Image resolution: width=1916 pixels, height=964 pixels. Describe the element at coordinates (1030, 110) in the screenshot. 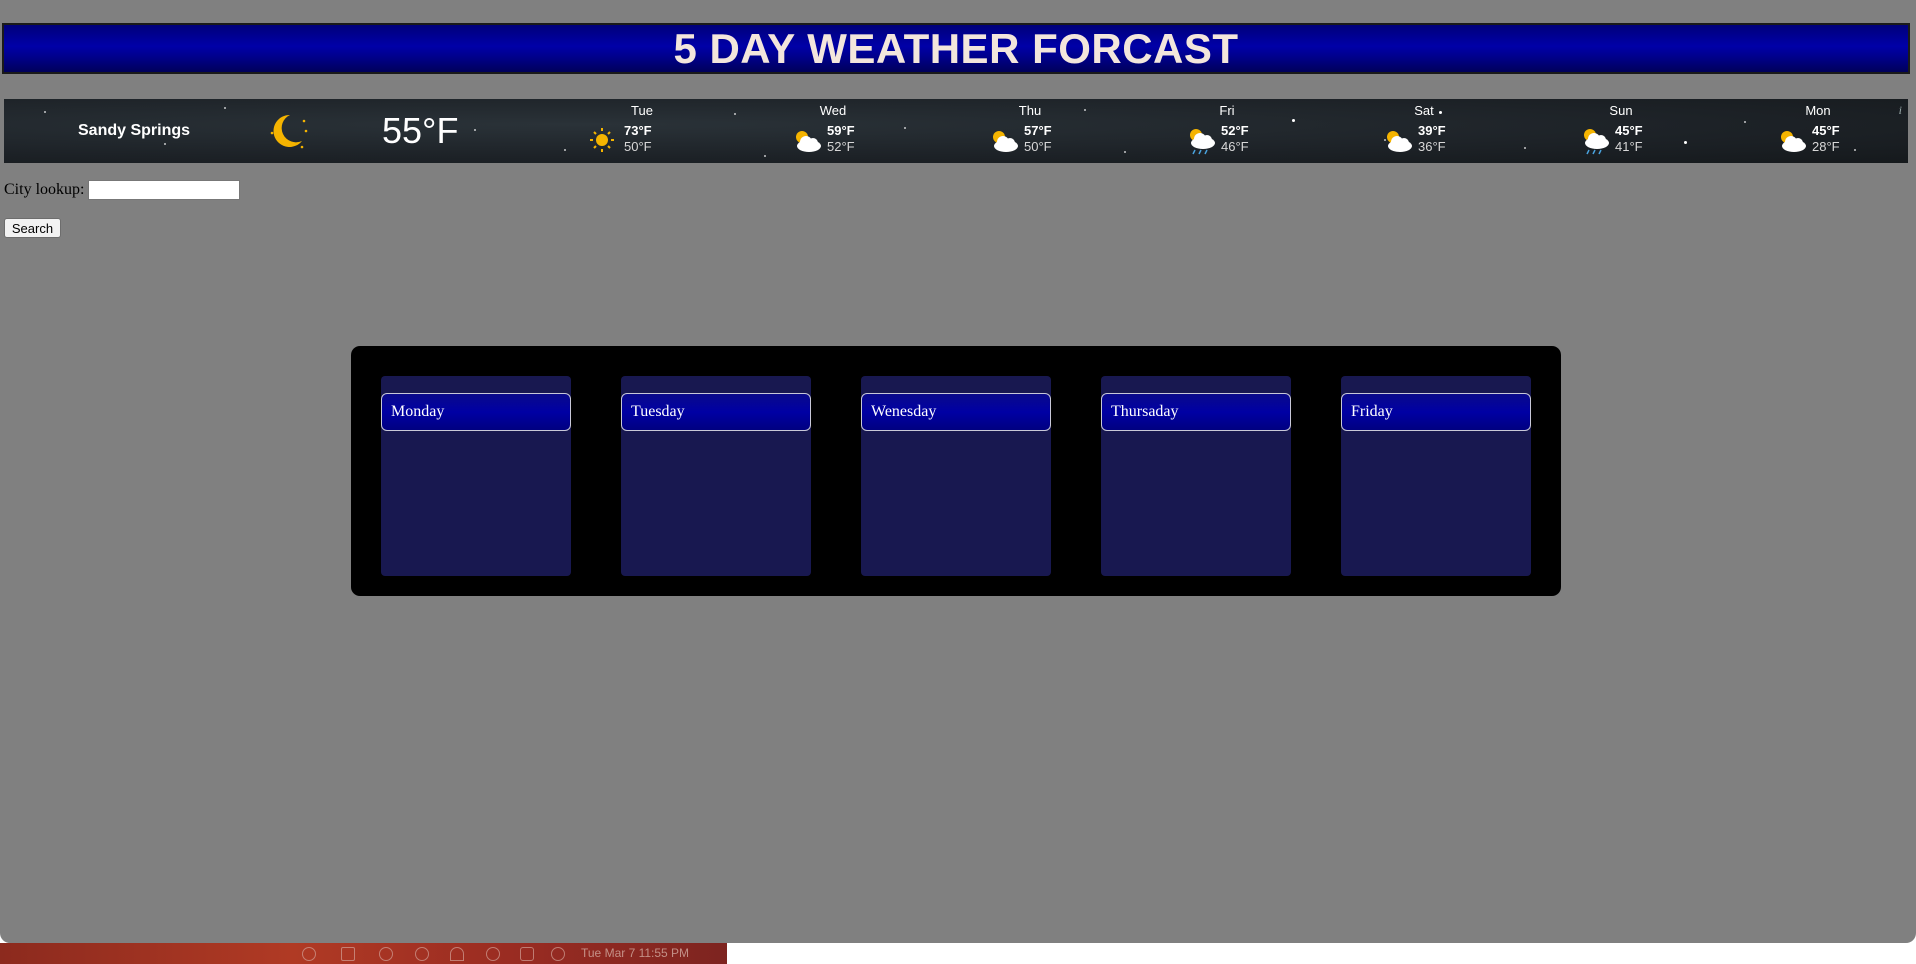

I see `day-name: Thu` at that location.